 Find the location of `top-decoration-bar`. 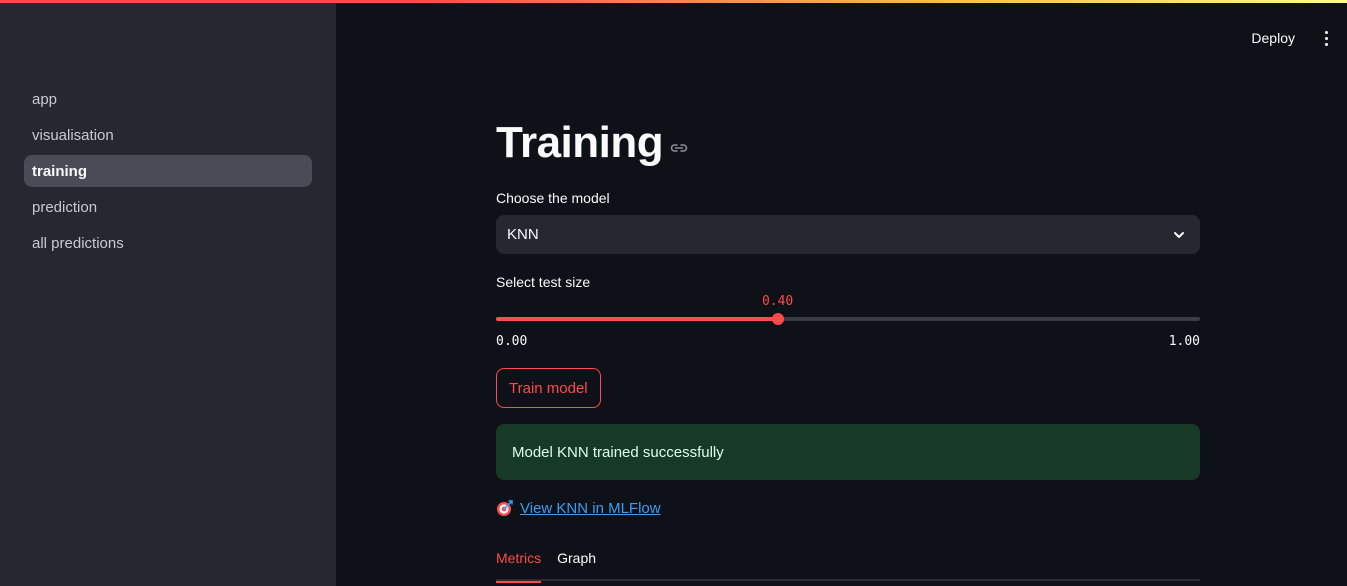

top-decoration-bar is located at coordinates (673, 1).